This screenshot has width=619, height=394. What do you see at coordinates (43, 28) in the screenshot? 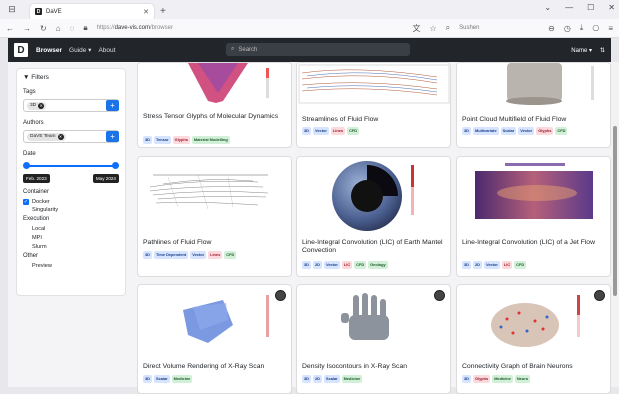
I see `reload-icon: ↻` at bounding box center [43, 28].